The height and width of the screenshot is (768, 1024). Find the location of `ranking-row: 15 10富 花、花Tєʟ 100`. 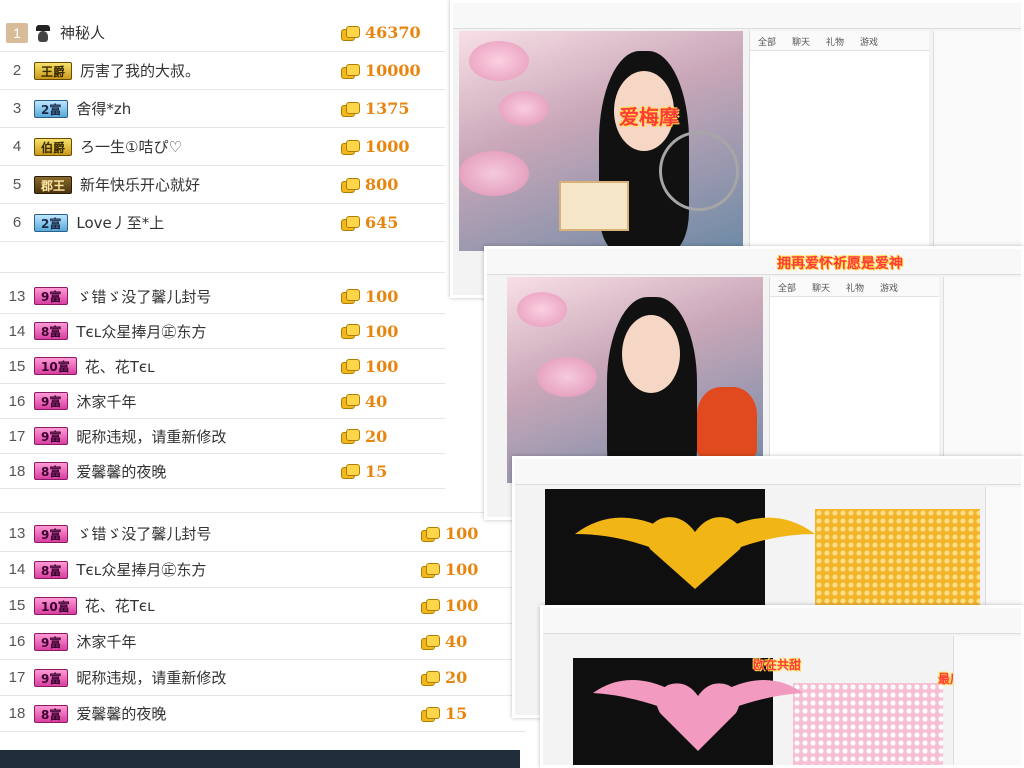

ranking-row: 15 10富 花、花Tєʟ 100 is located at coordinates (222, 366).